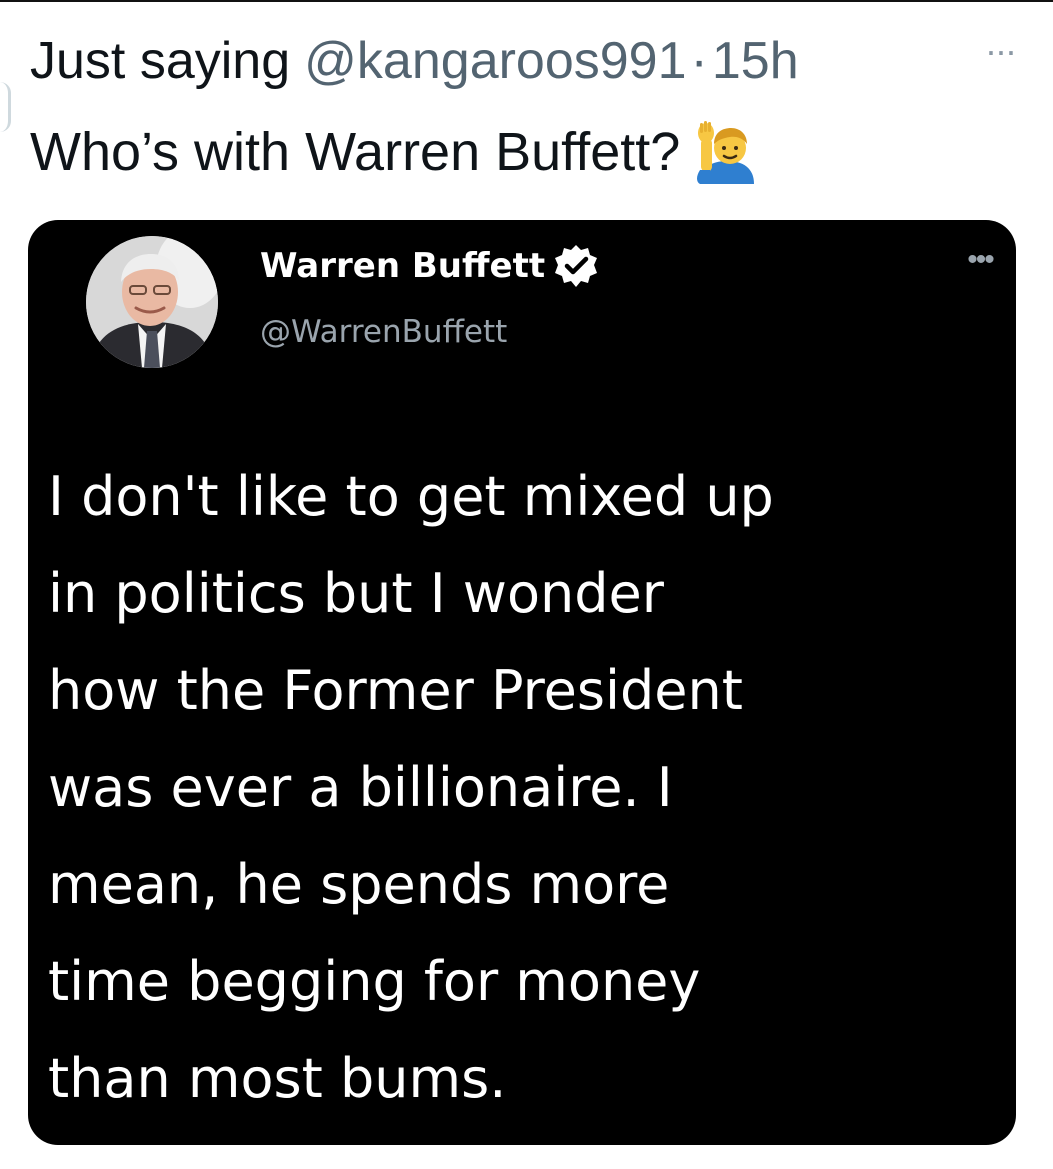 The height and width of the screenshot is (1169, 1053). Describe the element at coordinates (152, 302) in the screenshot. I see `warren-buffett-avatar` at that location.